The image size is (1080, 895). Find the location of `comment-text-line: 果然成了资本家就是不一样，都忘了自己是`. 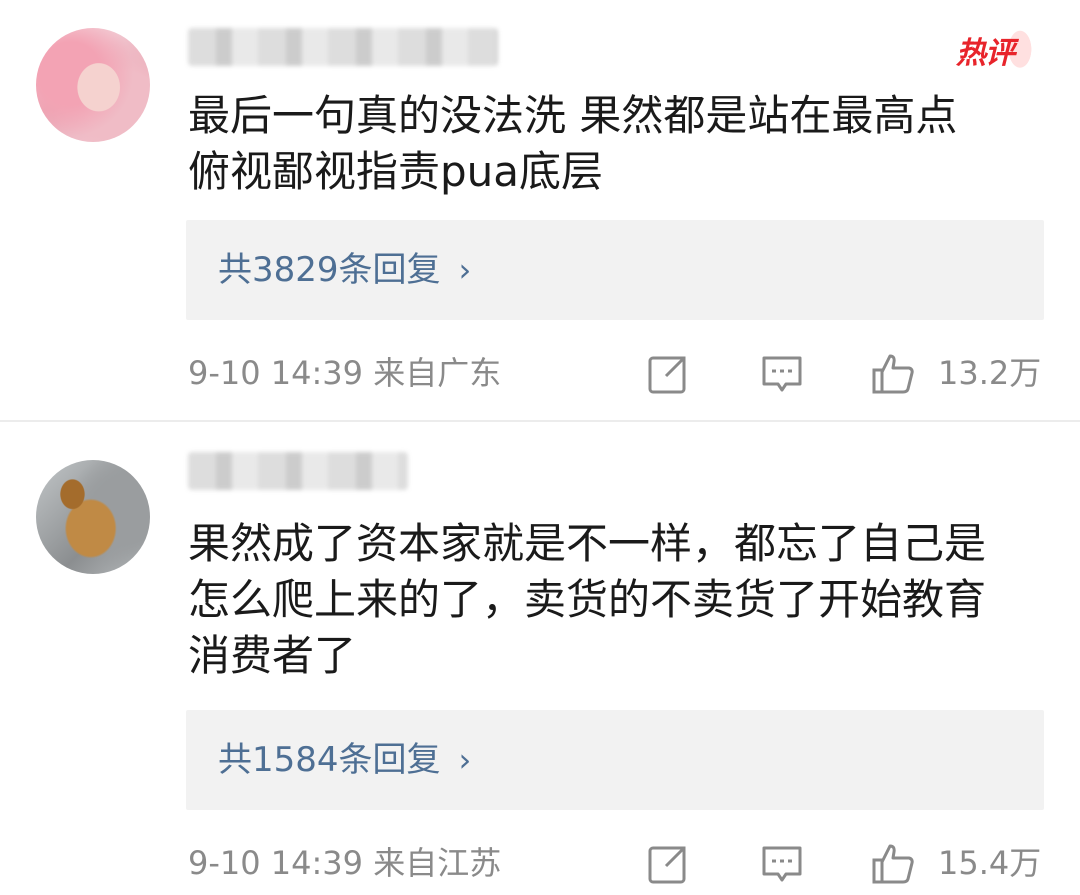

comment-text-line: 果然成了资本家就是不一样，都忘了自己是 is located at coordinates (587, 543).